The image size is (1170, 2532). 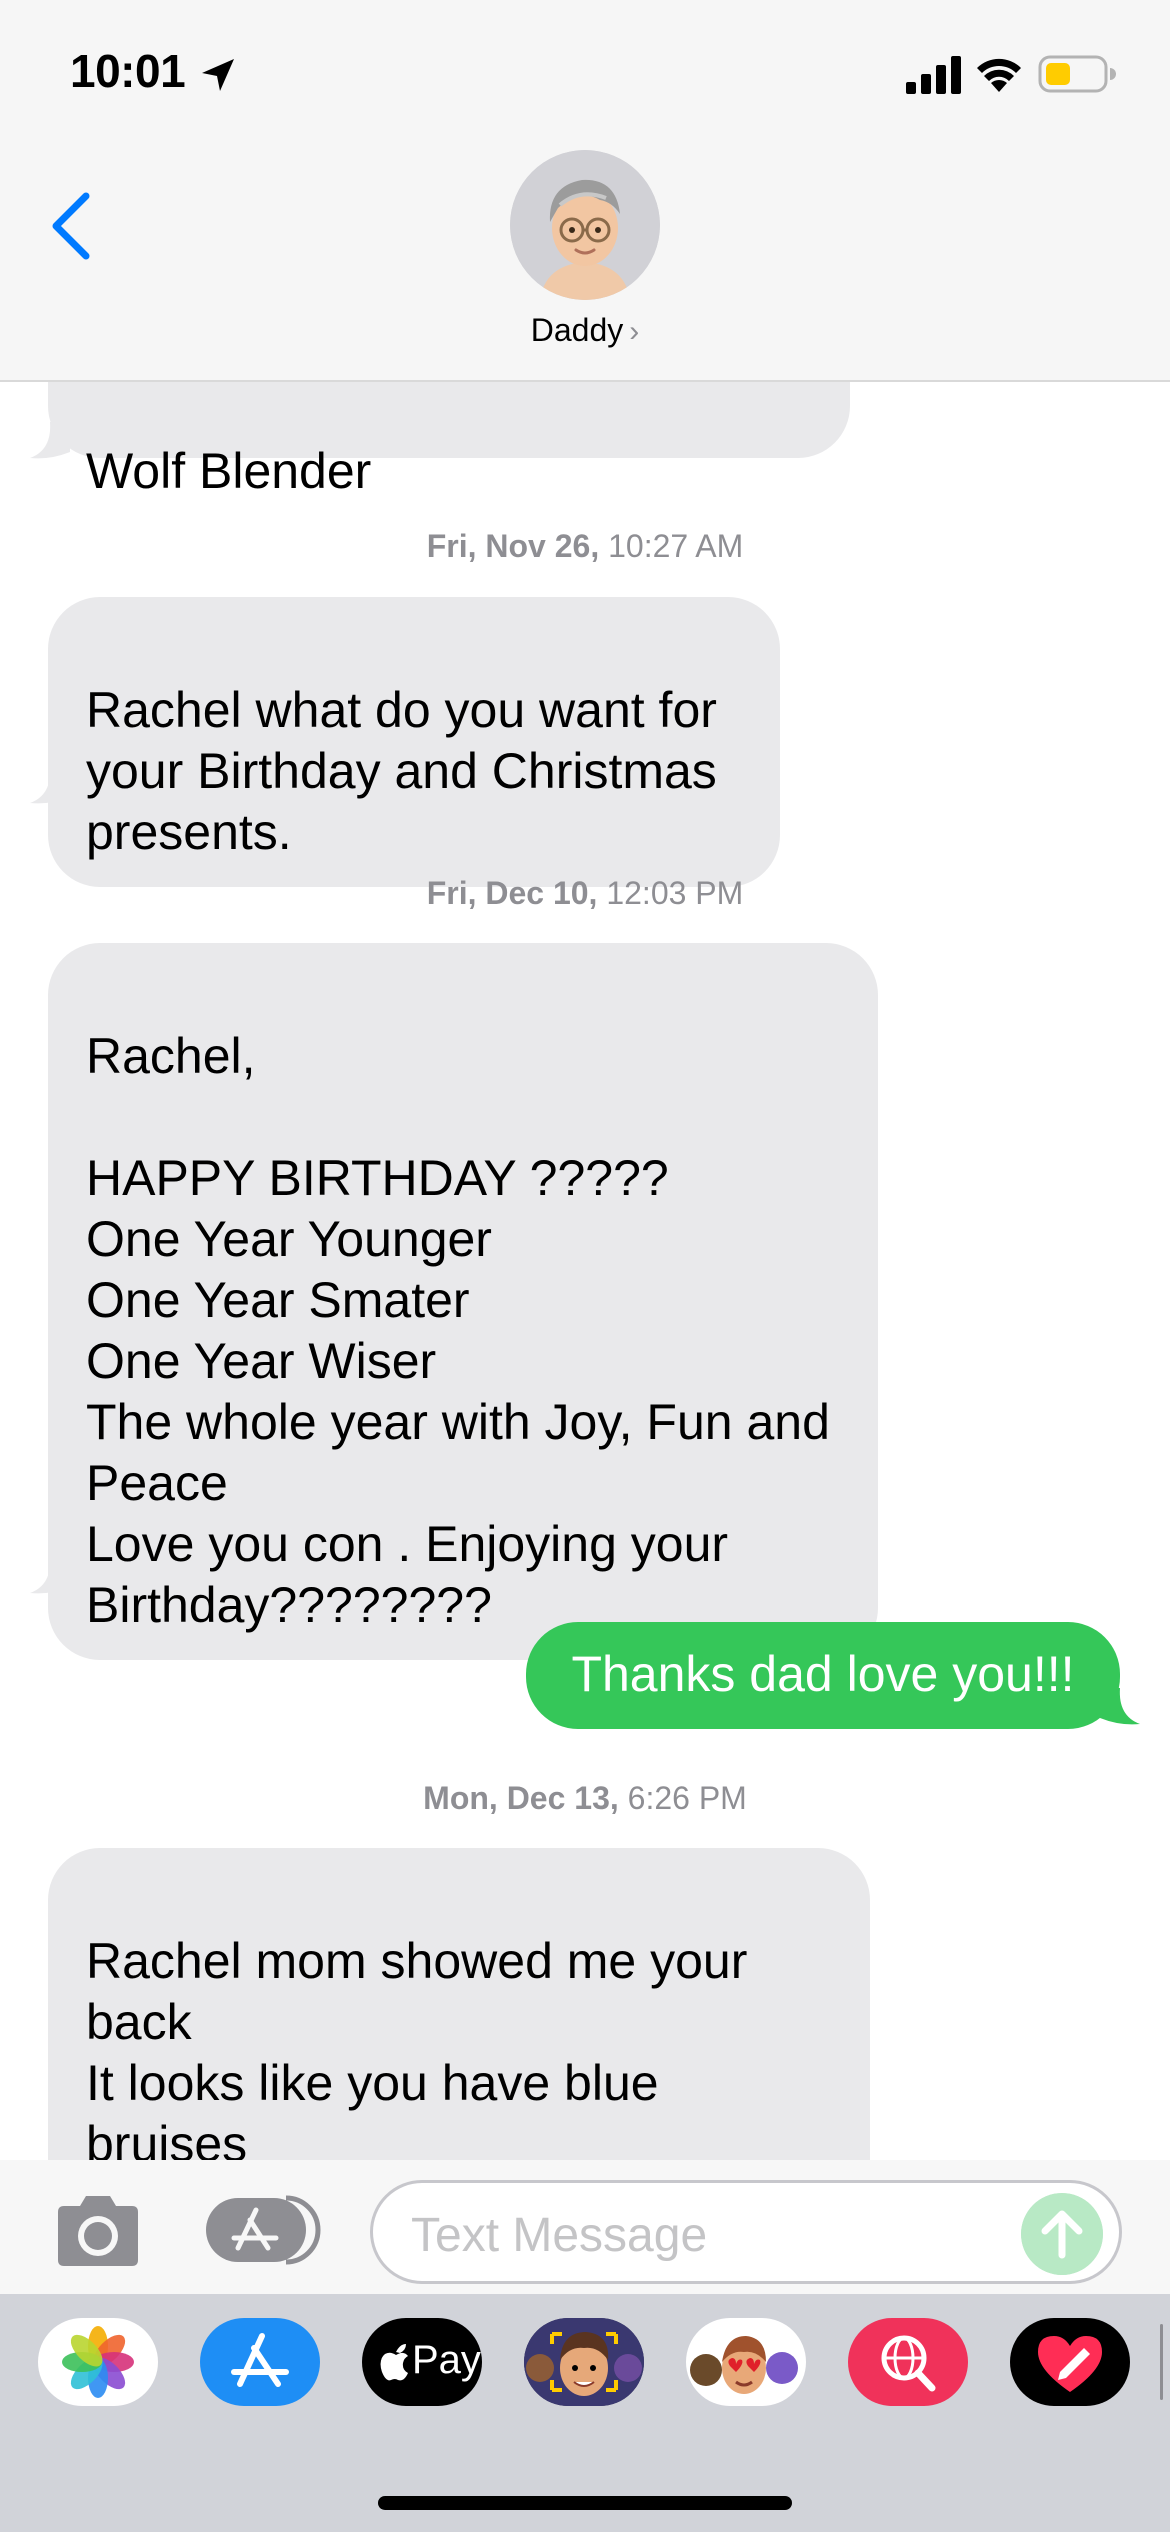 What do you see at coordinates (634, 331) in the screenshot?
I see `contact-chevron-icon: ›` at bounding box center [634, 331].